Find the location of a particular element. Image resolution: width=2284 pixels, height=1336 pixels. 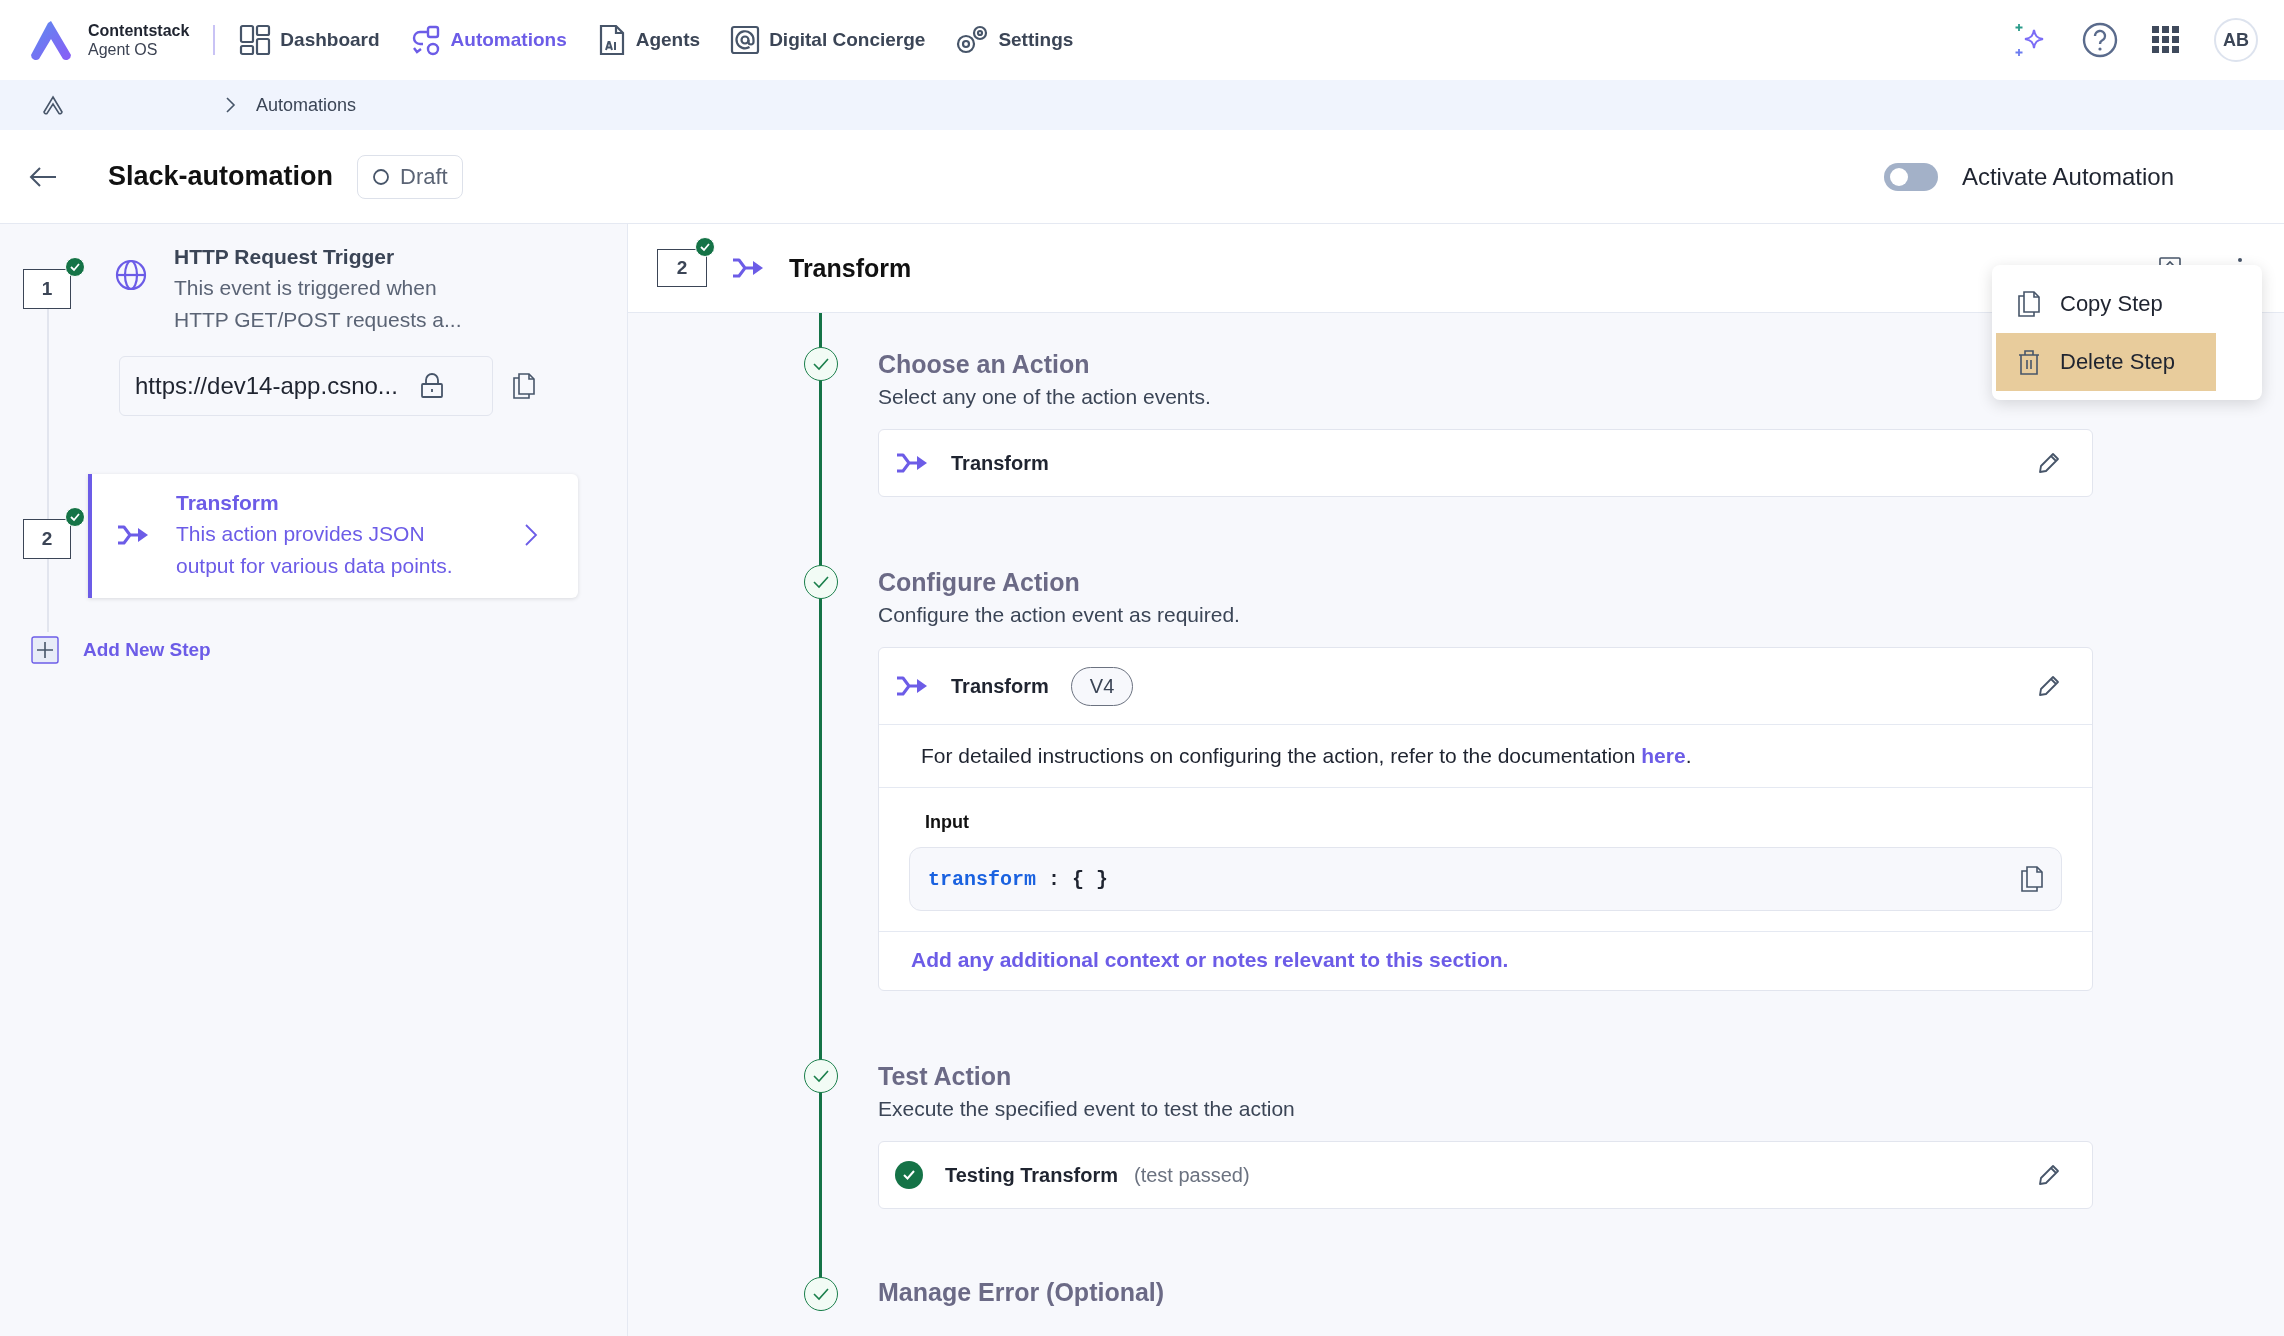

input-label: Input is located at coordinates (947, 822).